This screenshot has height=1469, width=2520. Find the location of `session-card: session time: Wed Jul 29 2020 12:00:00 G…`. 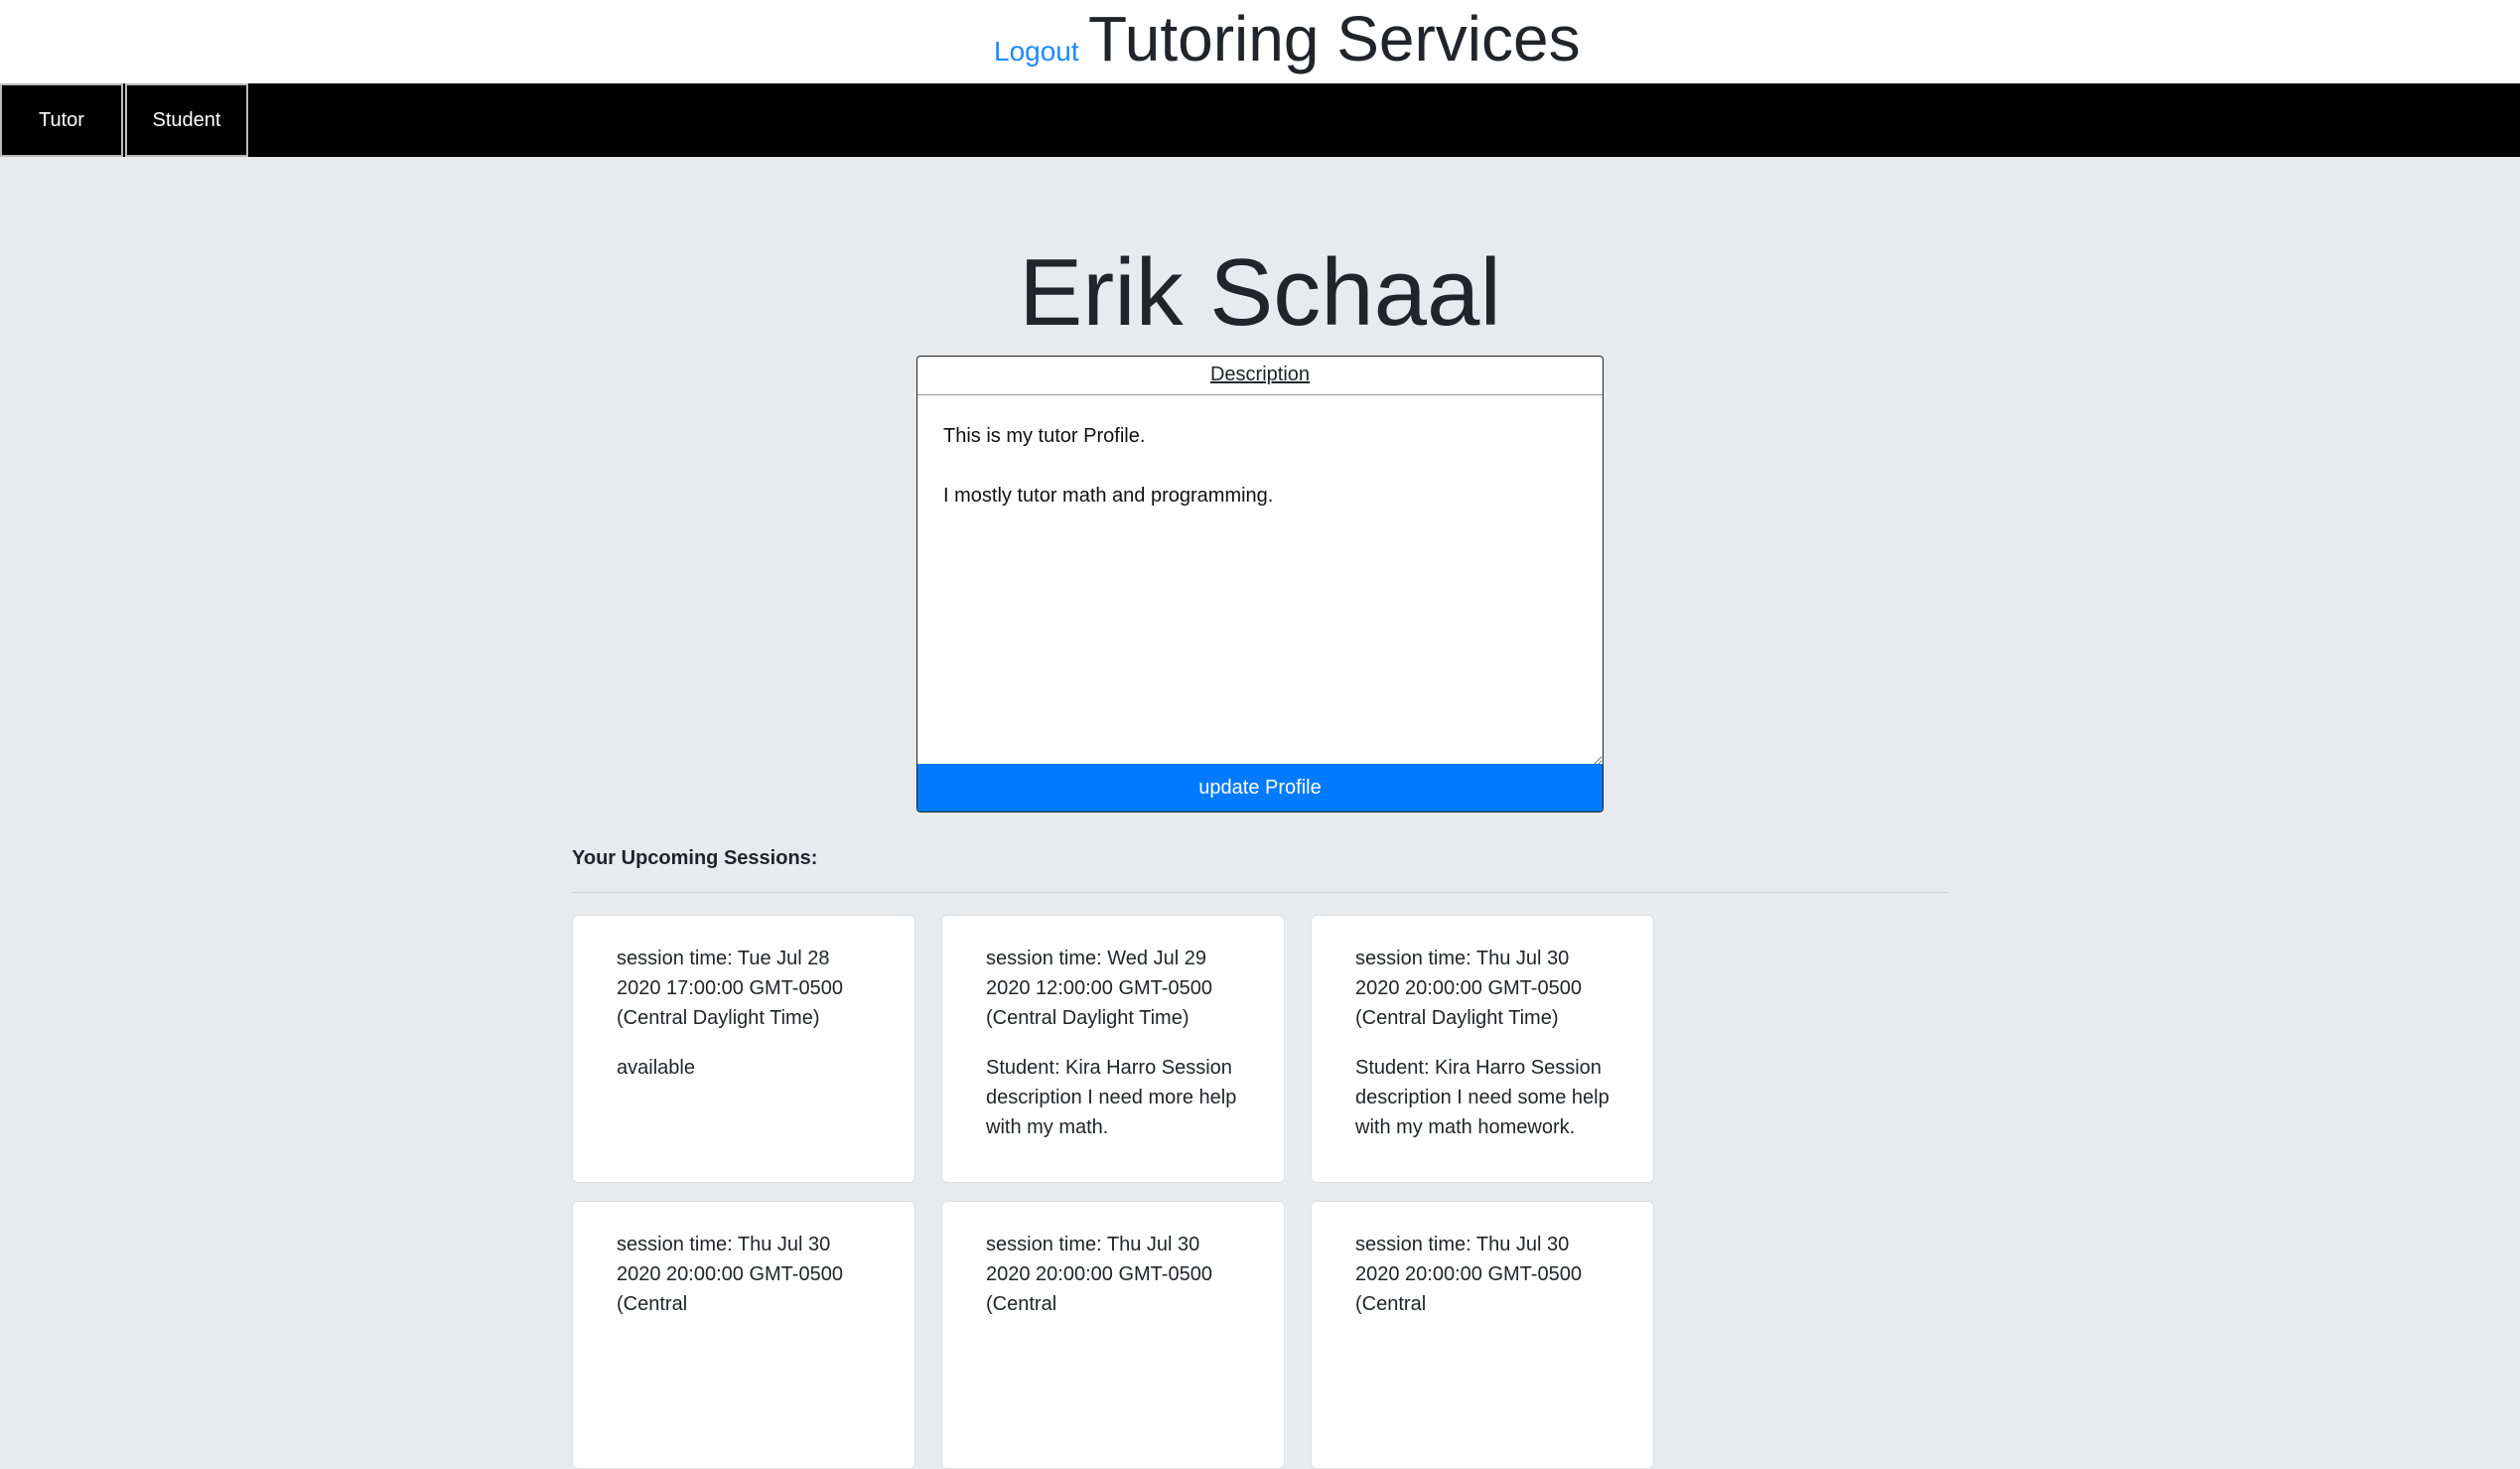

session-card: session time: Wed Jul 29 2020 12:00:00 G… is located at coordinates (1113, 1049).